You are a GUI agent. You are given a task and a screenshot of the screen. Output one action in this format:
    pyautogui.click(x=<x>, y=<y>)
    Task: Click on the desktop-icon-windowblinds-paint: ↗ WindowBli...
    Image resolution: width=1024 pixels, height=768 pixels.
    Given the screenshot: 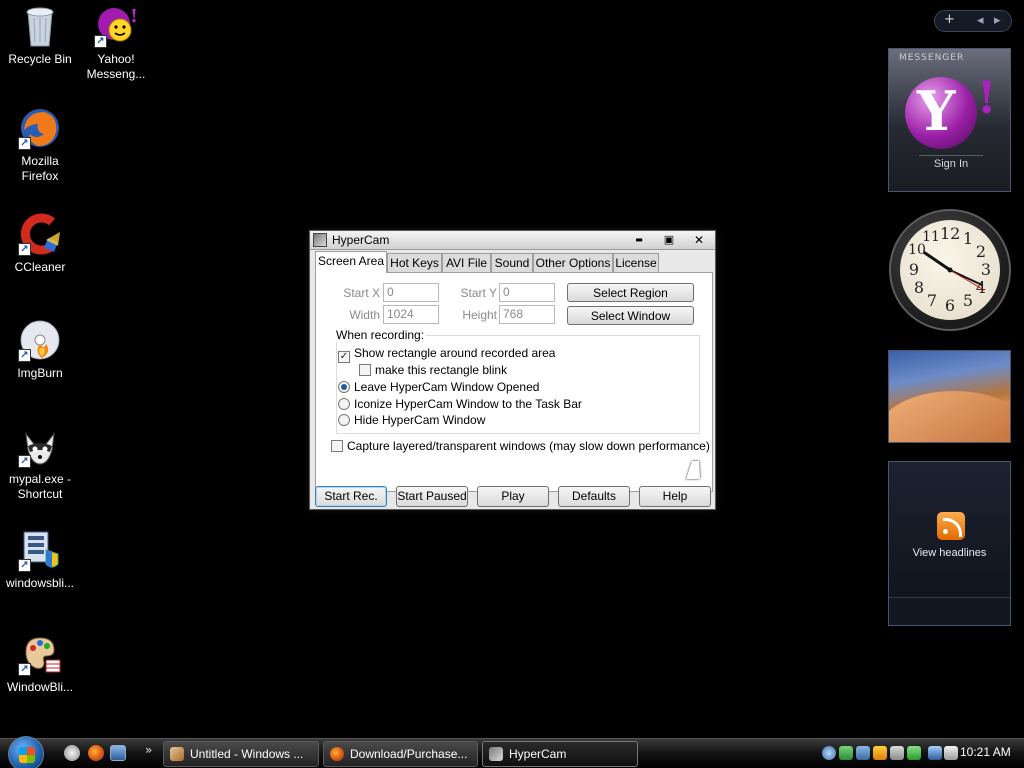 What is the action you would take?
    pyautogui.click(x=40, y=663)
    